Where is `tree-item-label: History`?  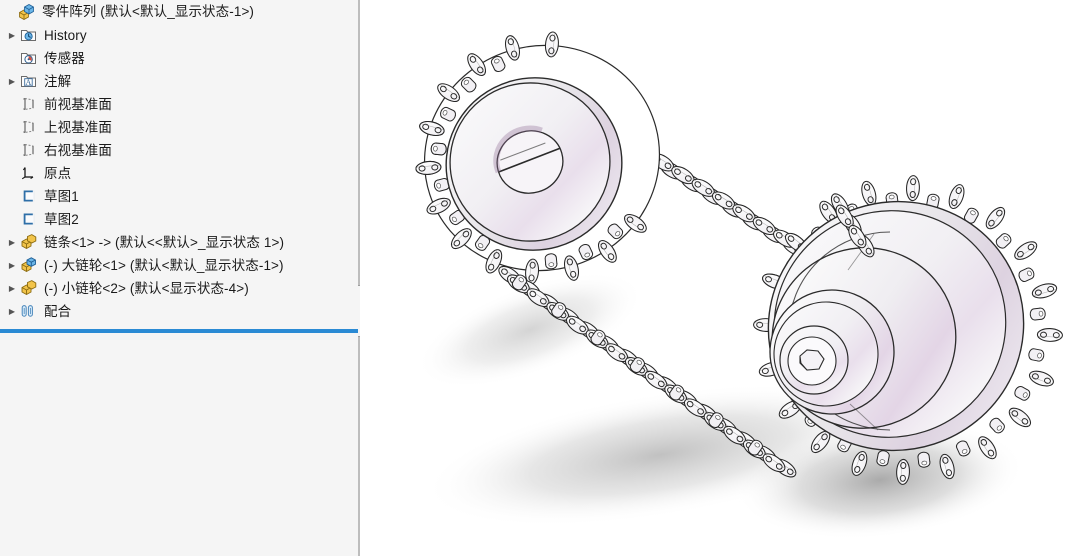
tree-item-label: History is located at coordinates (65, 35).